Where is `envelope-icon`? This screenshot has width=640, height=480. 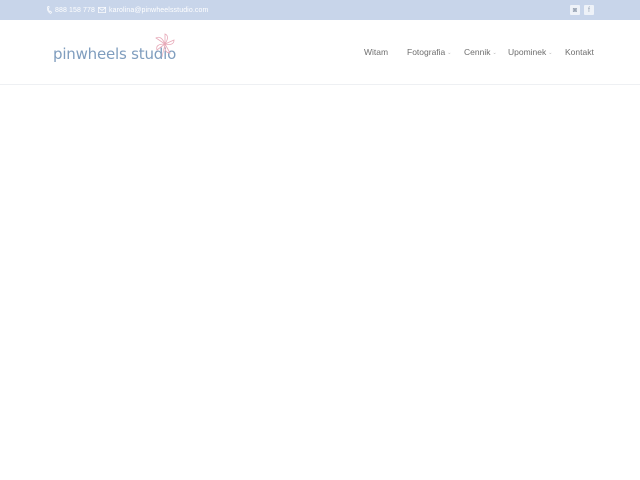
envelope-icon is located at coordinates (102, 10).